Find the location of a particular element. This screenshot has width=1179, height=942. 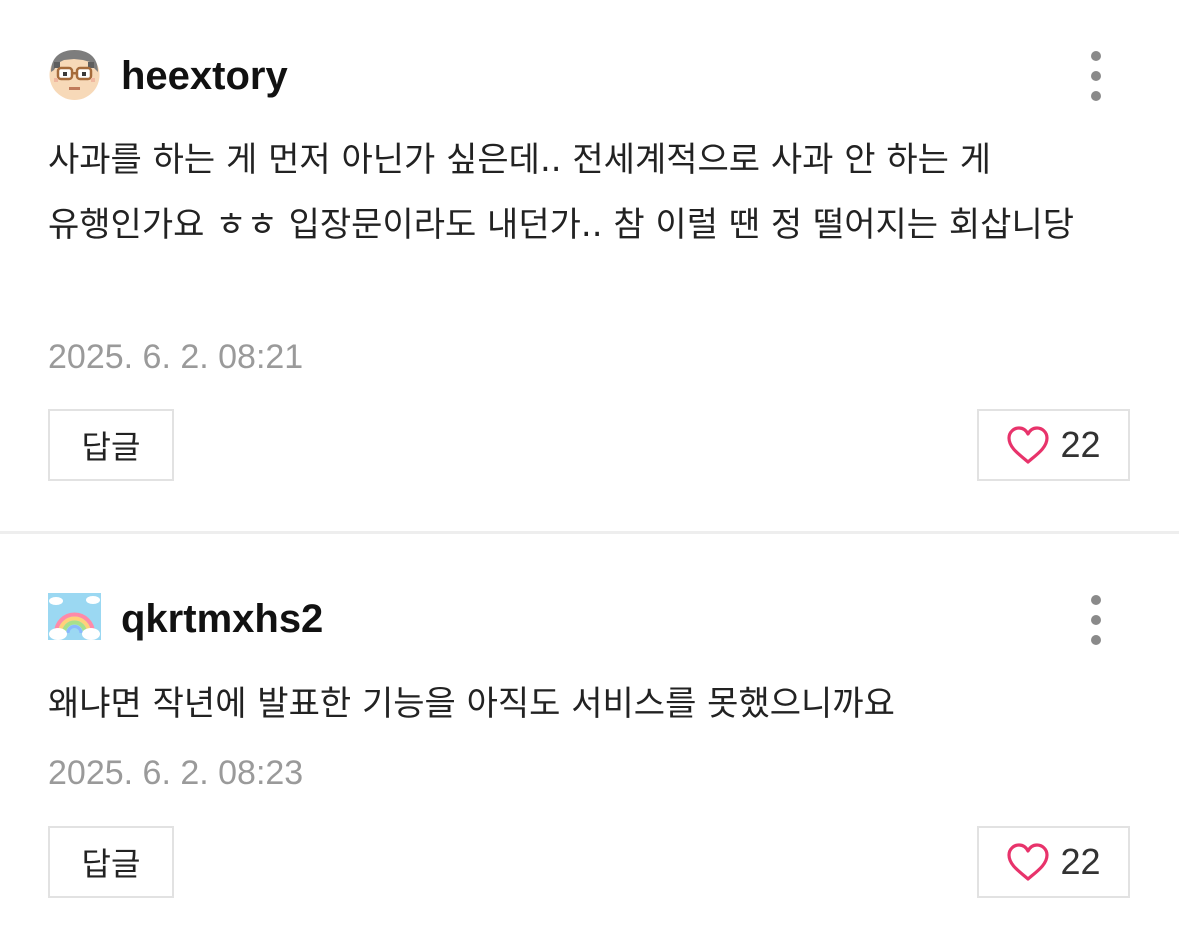

comment-timestamp: 2025. 6. 2. 08:21 is located at coordinates (176, 357).